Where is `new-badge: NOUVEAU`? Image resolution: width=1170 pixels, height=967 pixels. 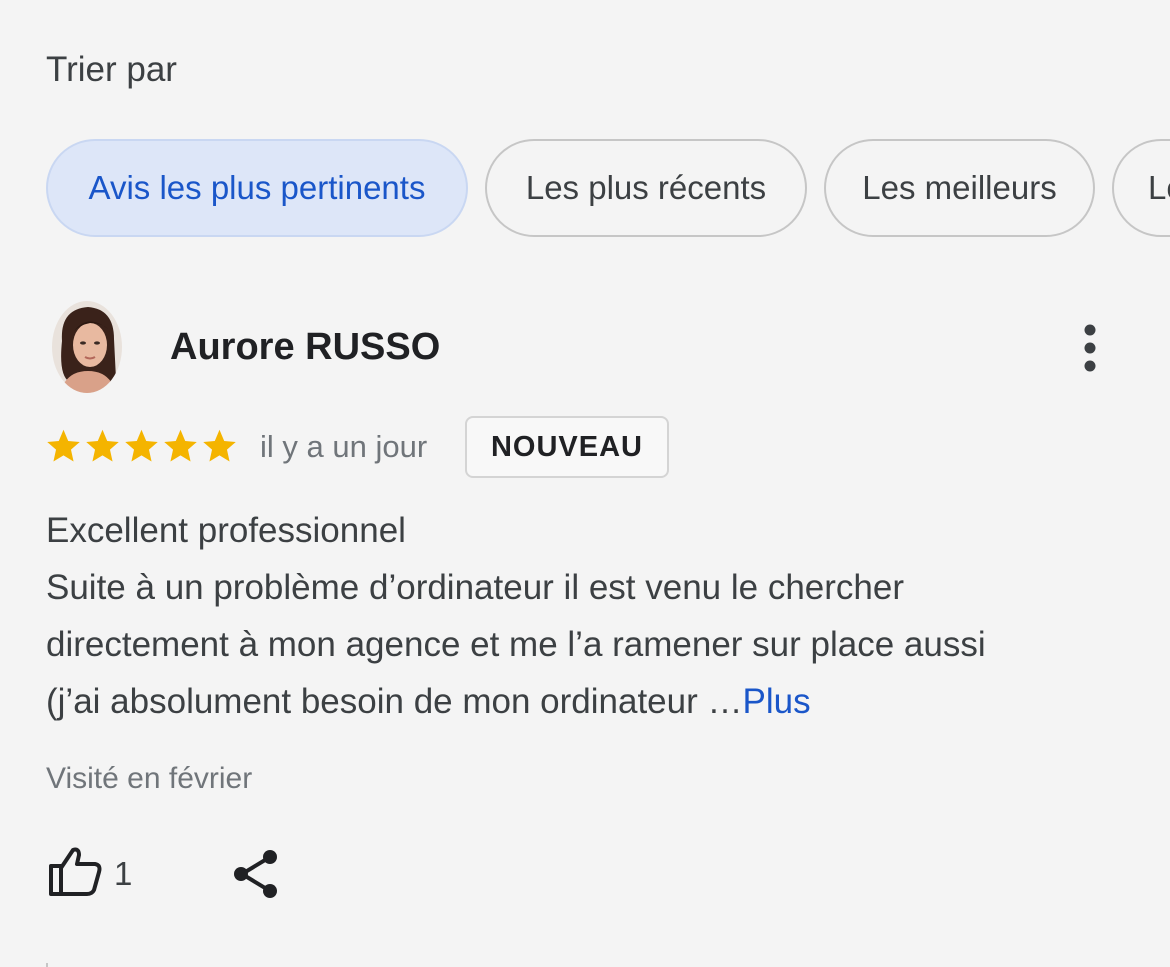 new-badge: NOUVEAU is located at coordinates (567, 447).